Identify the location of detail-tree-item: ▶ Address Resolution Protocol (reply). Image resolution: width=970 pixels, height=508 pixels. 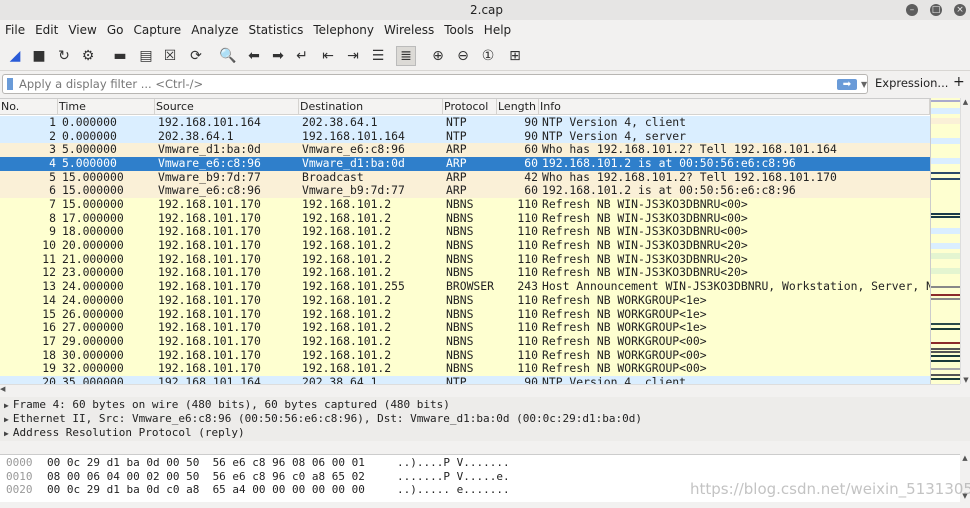
(124, 433).